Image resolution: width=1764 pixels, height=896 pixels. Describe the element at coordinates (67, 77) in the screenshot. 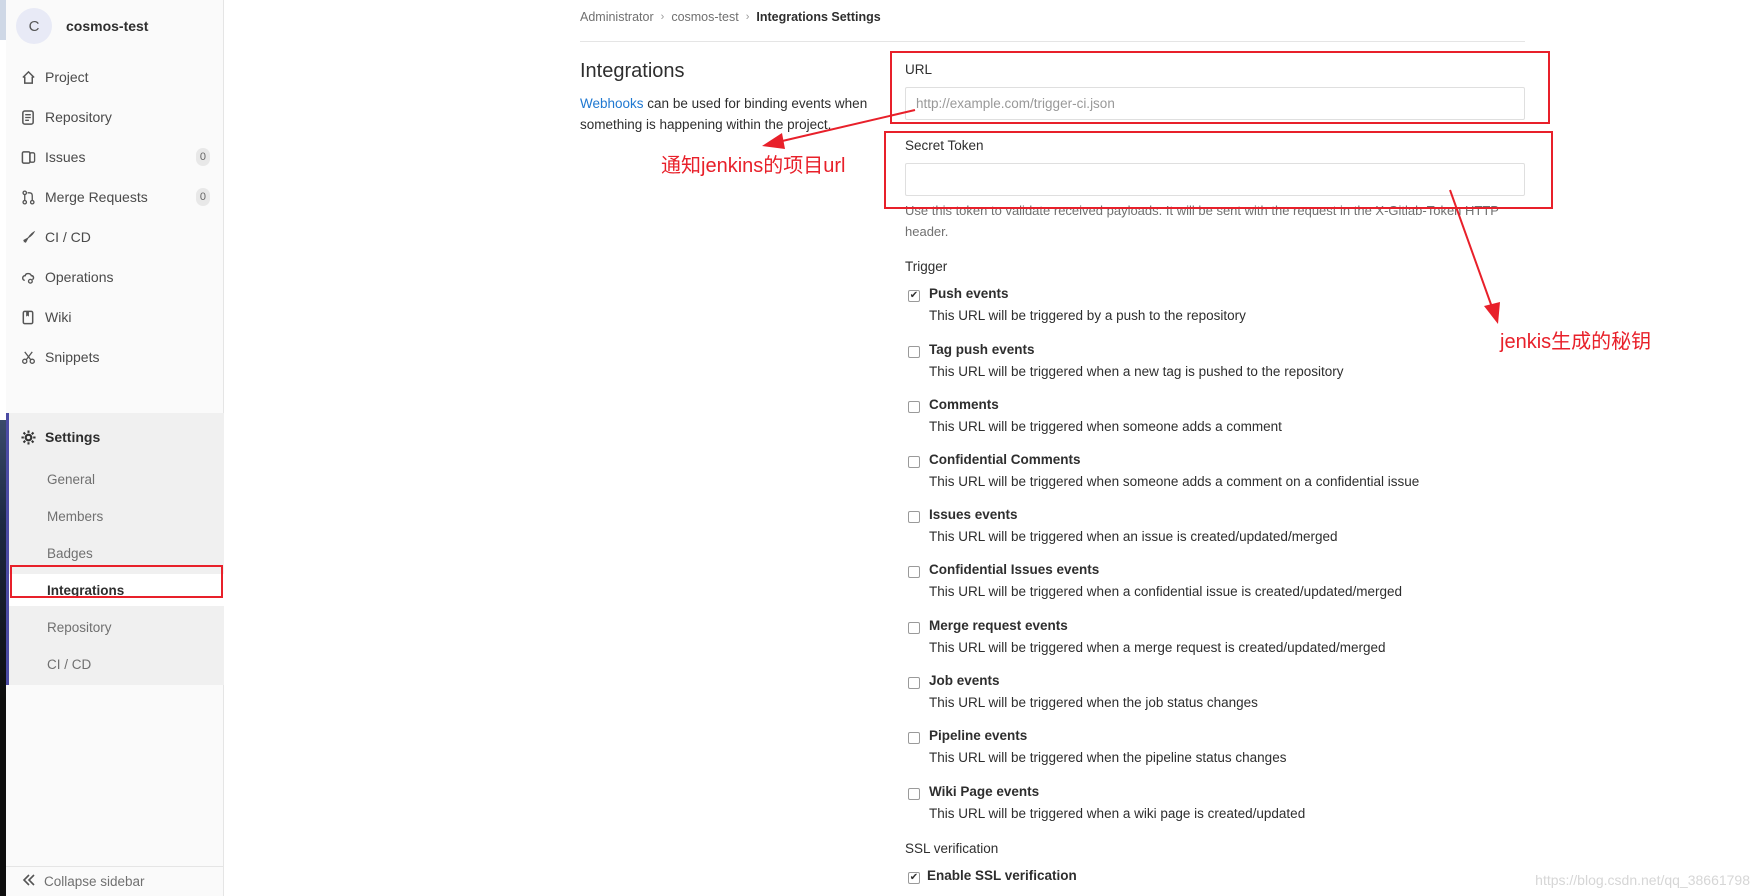

I see `sidebar-item-label: Project` at that location.